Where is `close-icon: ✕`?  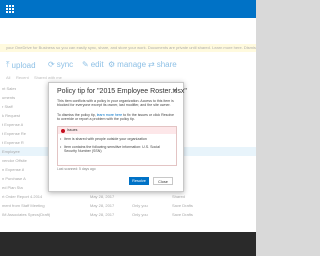
close-icon: ✕ is located at coordinates (175, 91).